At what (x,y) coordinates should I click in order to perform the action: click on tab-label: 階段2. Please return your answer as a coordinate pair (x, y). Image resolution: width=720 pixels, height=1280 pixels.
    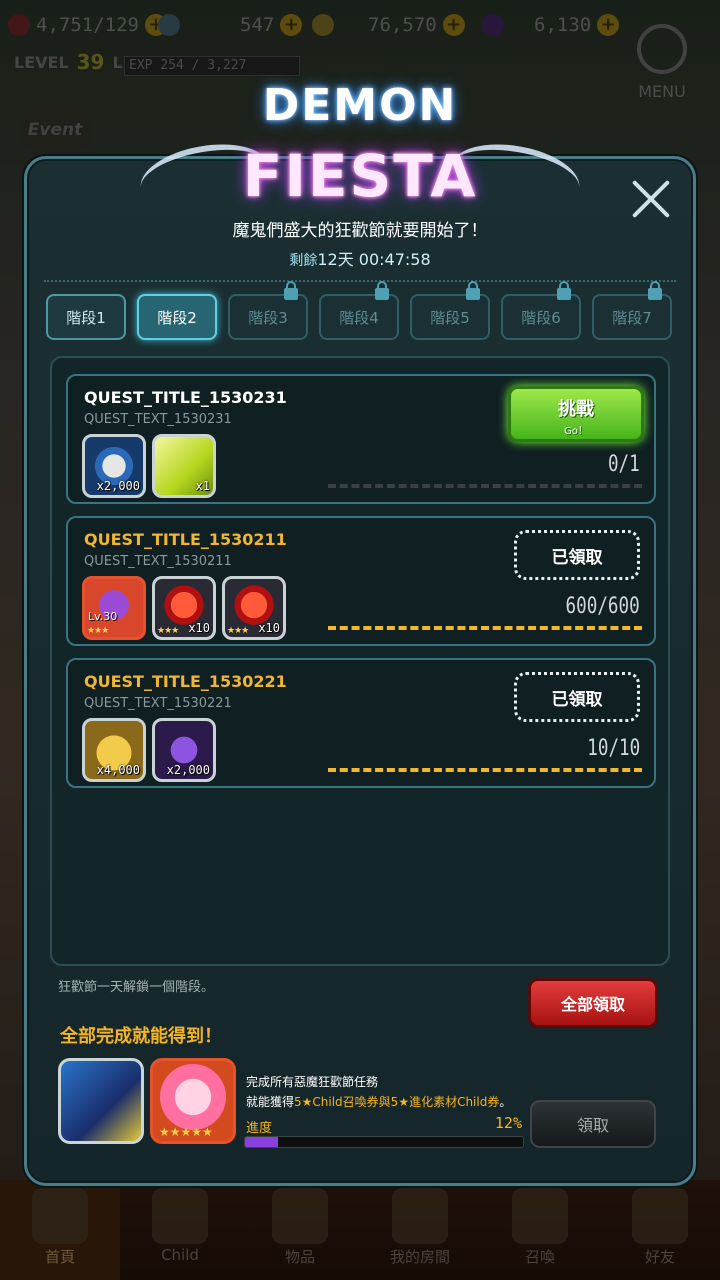
    Looking at the image, I should click on (177, 317).